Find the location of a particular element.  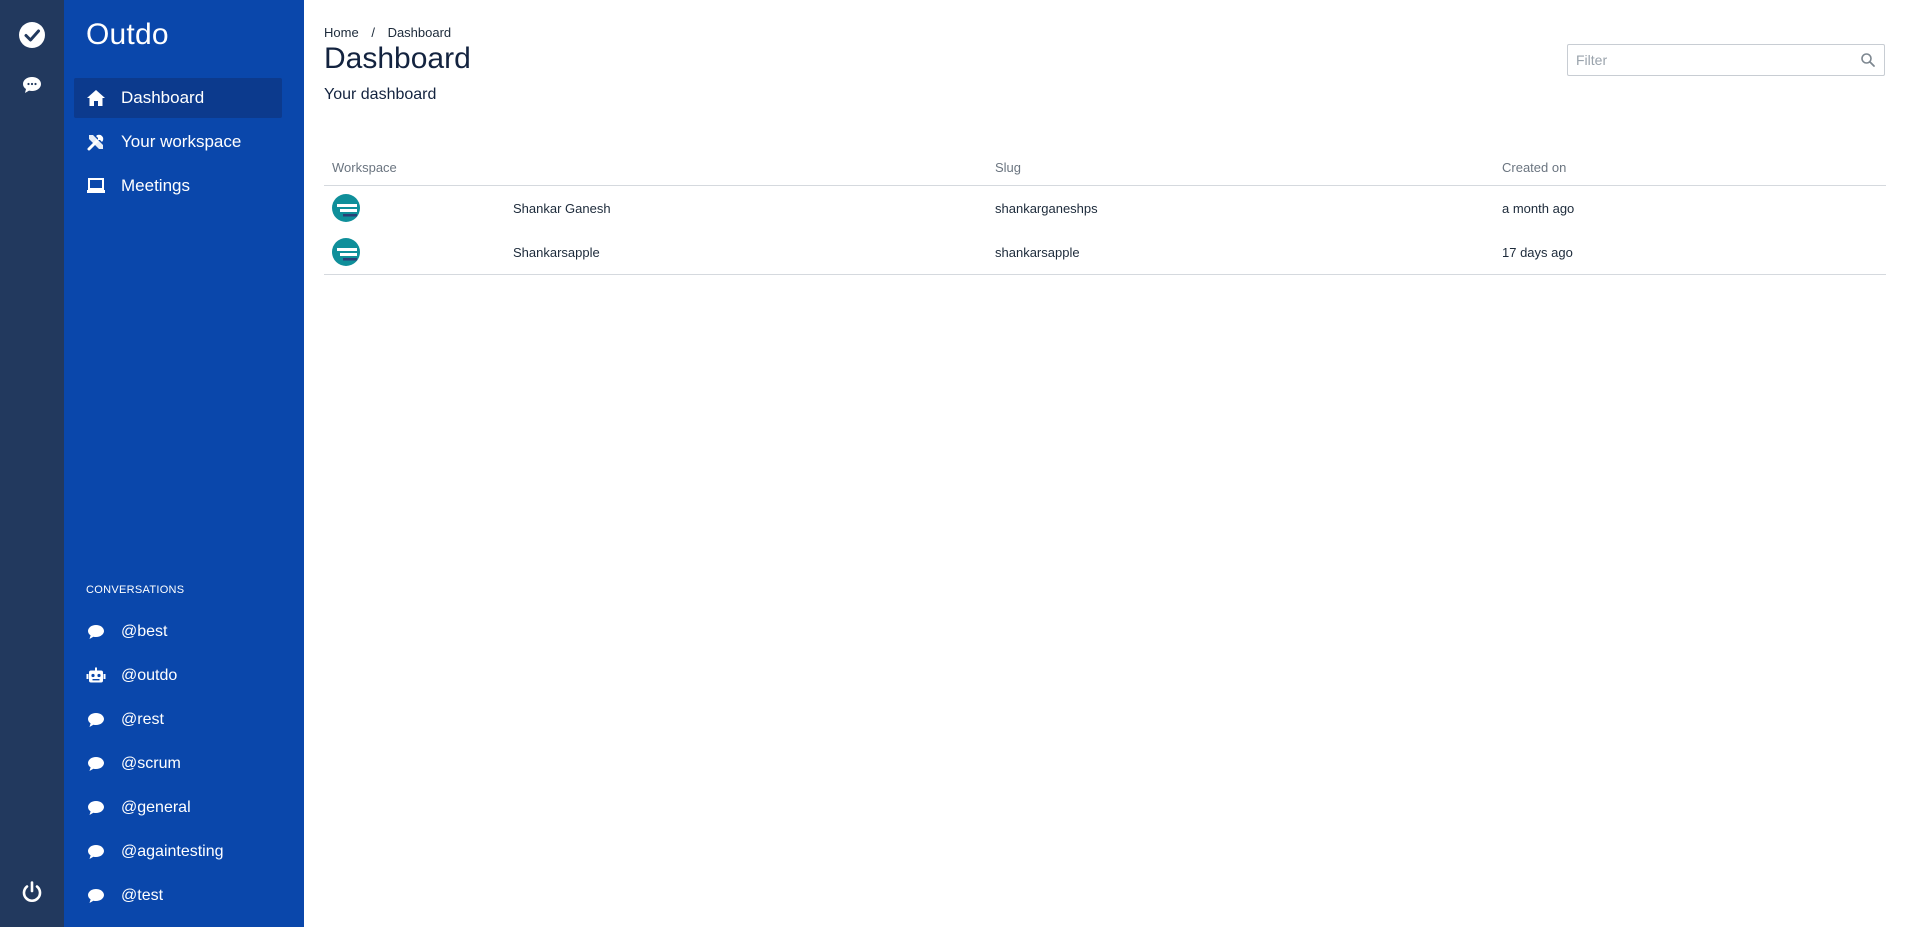

table-bottom-divider is located at coordinates (1105, 274).